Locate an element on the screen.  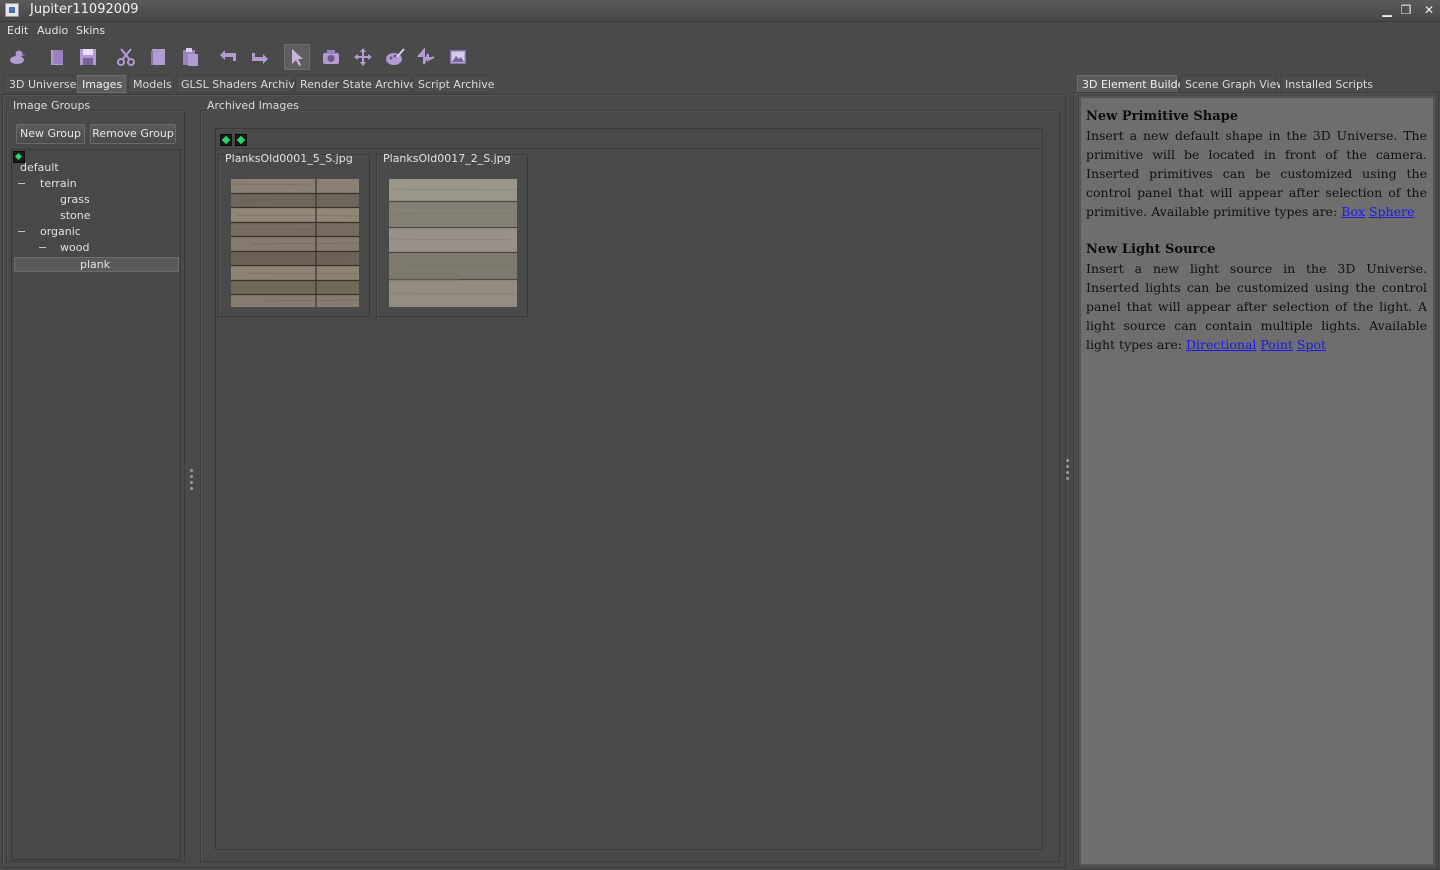
weathered-planks-texture-image is located at coordinates (453, 243).